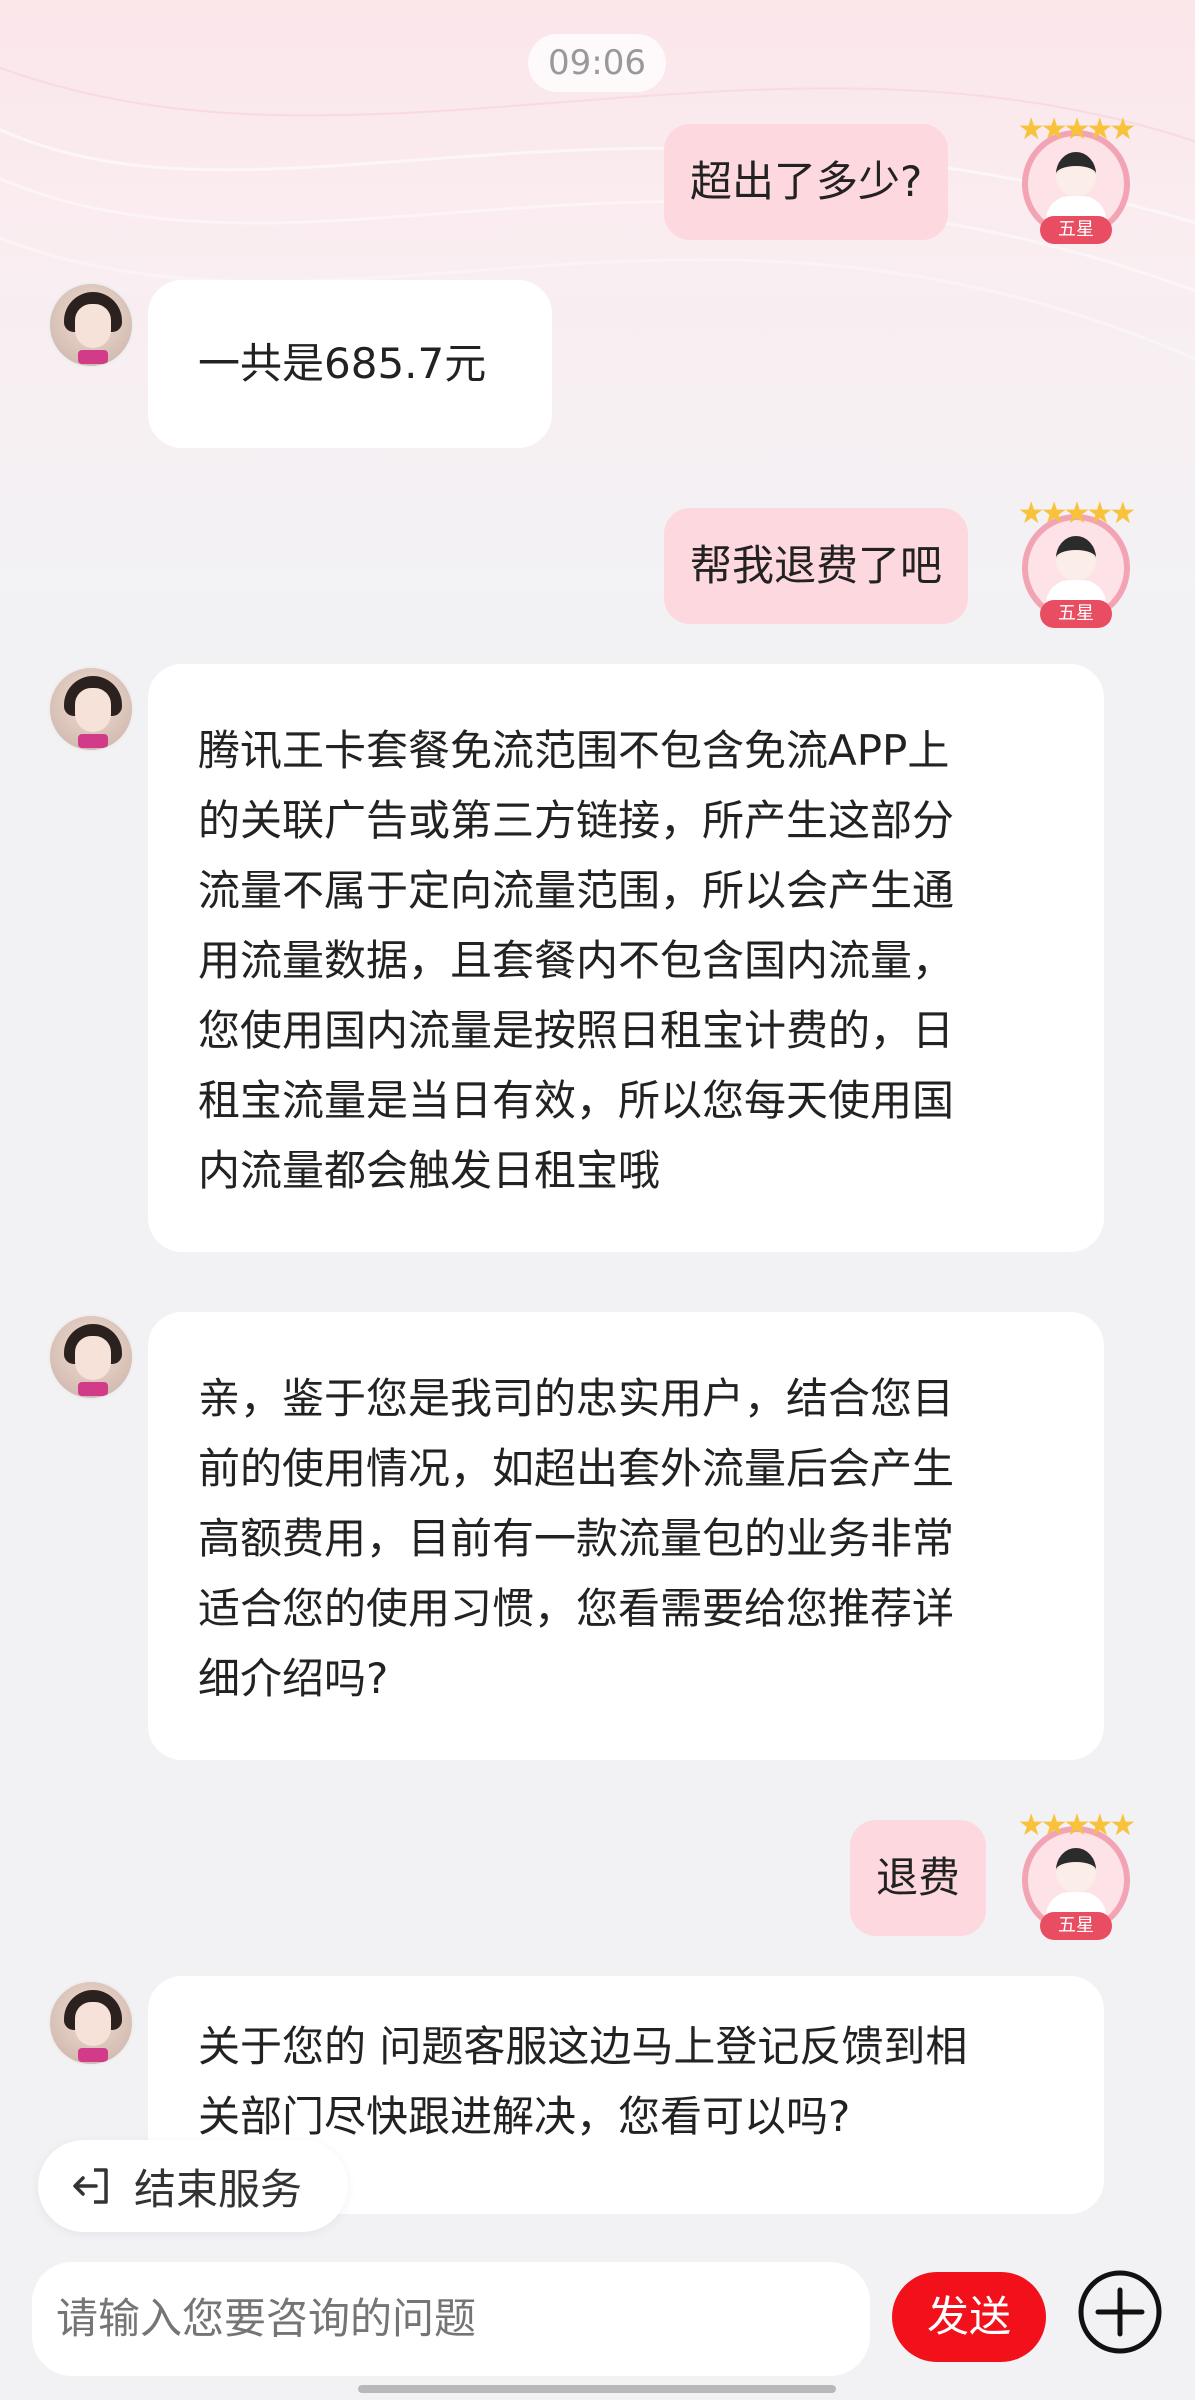 Image resolution: width=1195 pixels, height=2400 pixels. I want to click on message-line: 您使用国内流量是按照日租宝计费的，日, so click(576, 1030).